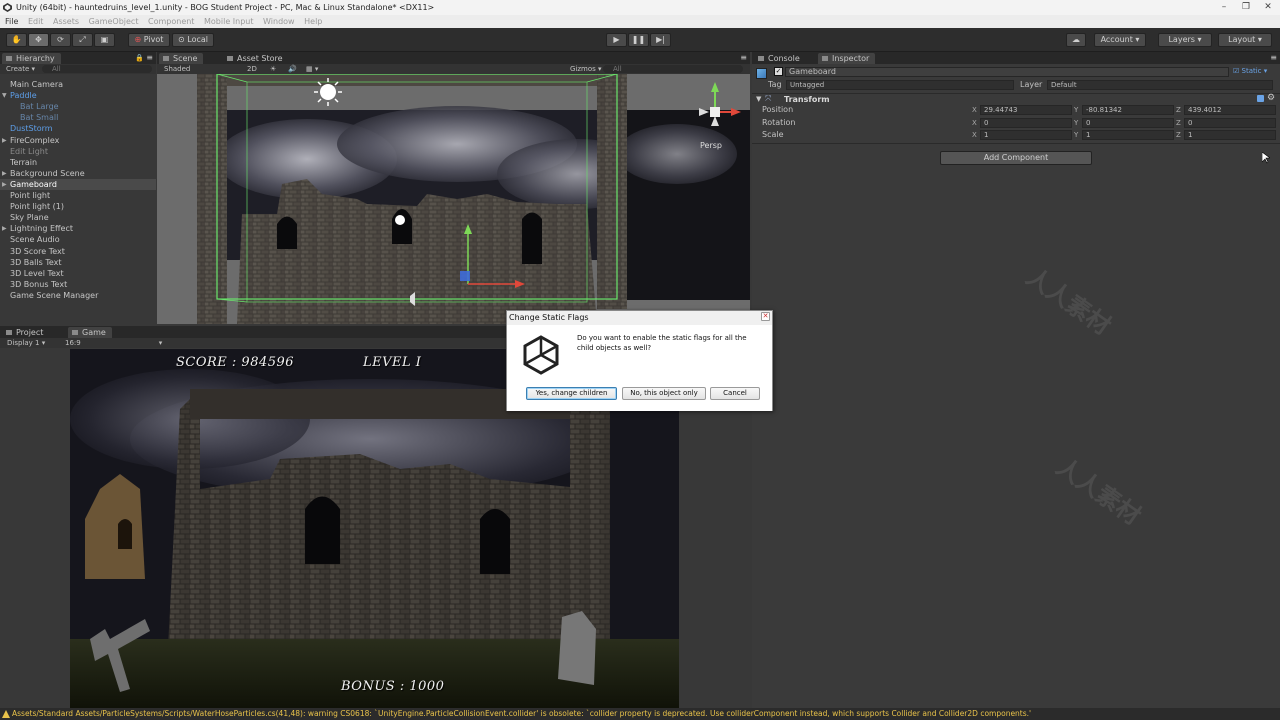 The height and width of the screenshot is (720, 1280). Describe the element at coordinates (778, 71) in the screenshot. I see `active-checkbox: ✓` at that location.